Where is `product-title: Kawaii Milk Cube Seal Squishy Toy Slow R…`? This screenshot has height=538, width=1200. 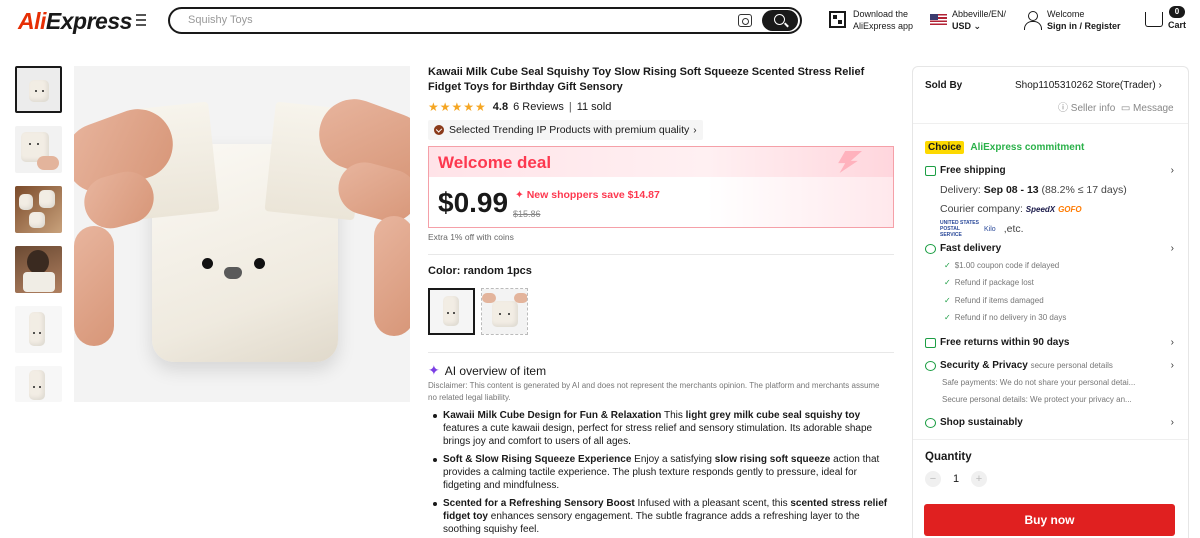
product-title: Kawaii Milk Cube Seal Squishy Toy Slow R… is located at coordinates (646, 79).